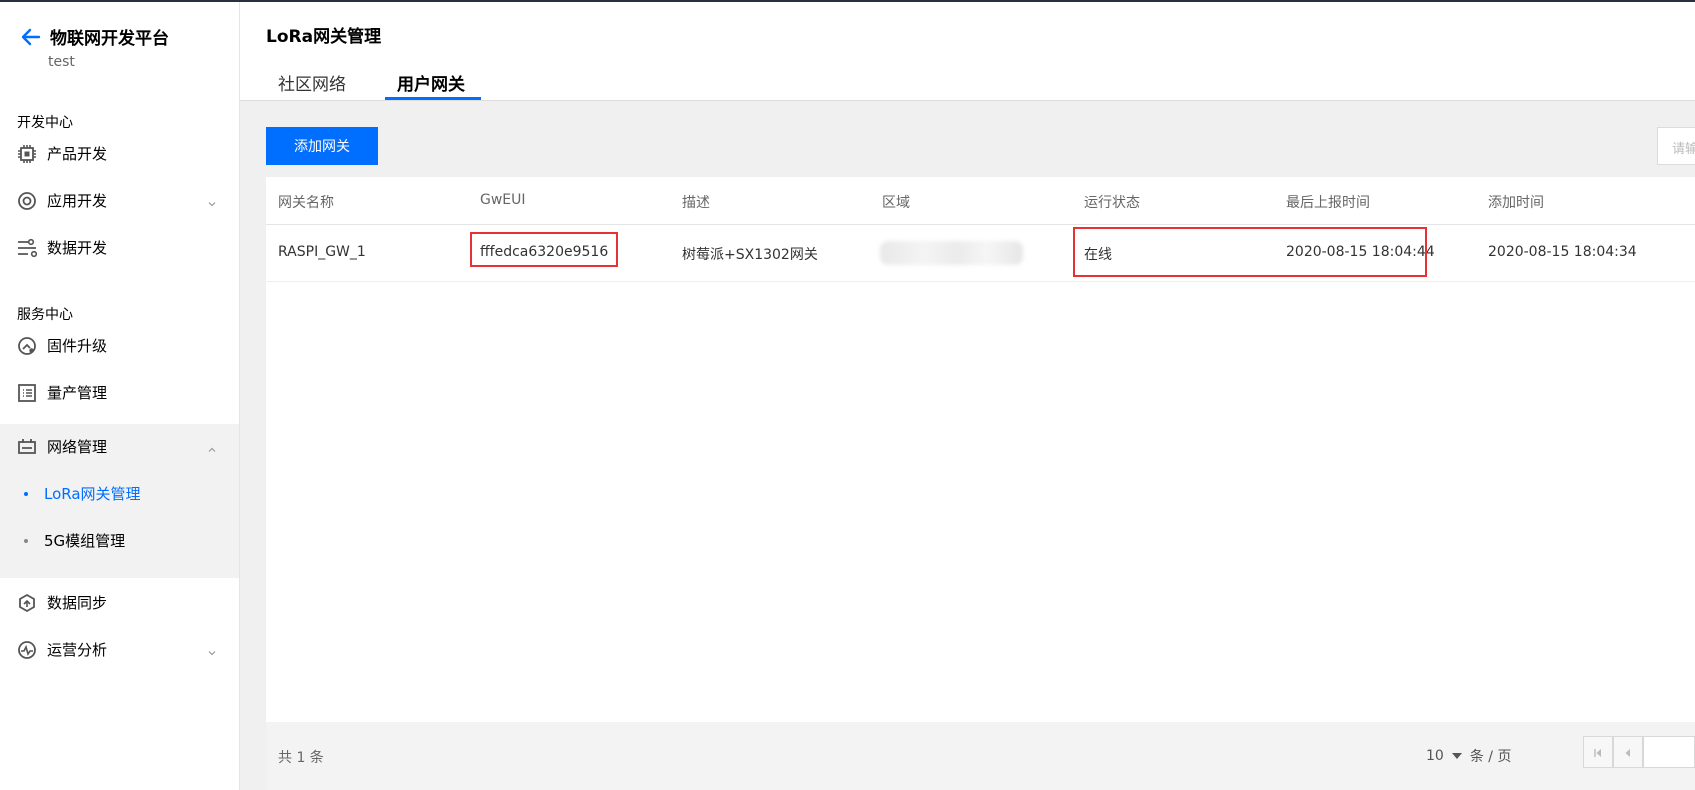 The width and height of the screenshot is (1695, 790). I want to click on sidebar-subitem-label: 5G模组管理, so click(85, 541).